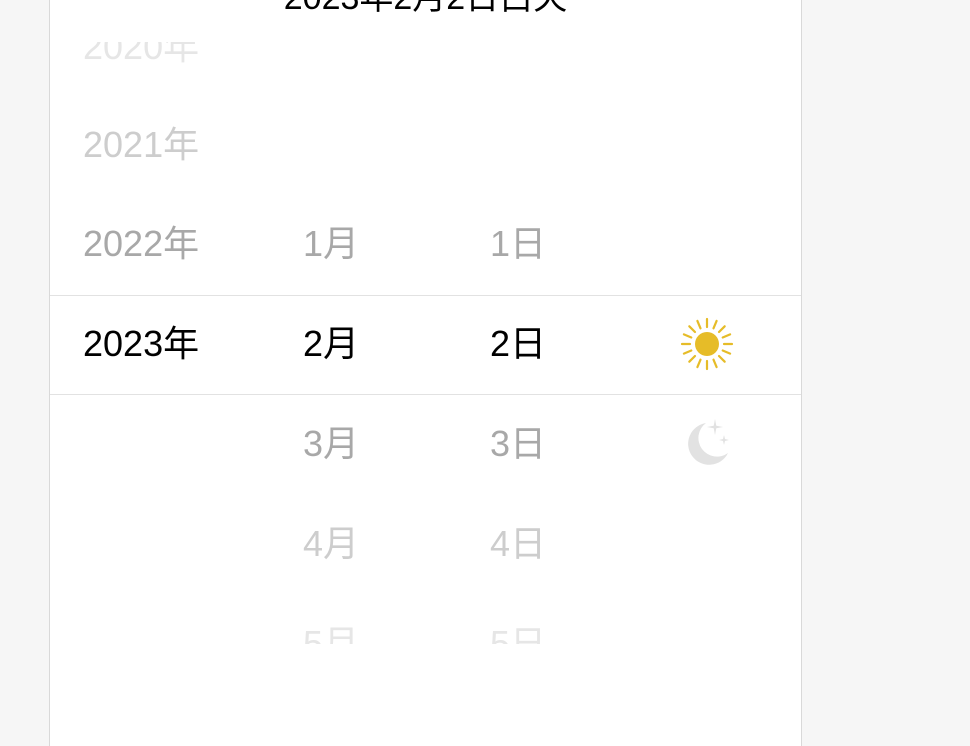  I want to click on moon-icon, so click(708, 442).